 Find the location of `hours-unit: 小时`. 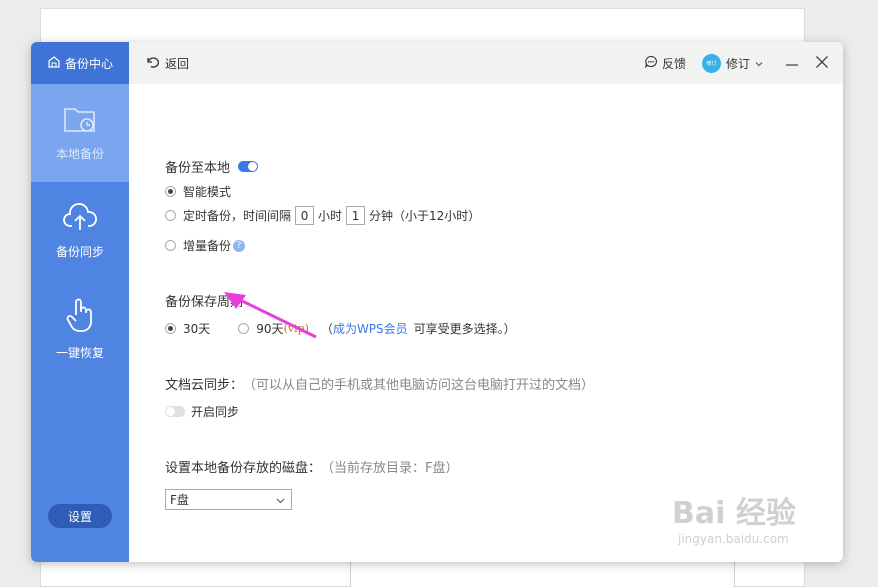

hours-unit: 小时 is located at coordinates (330, 216).